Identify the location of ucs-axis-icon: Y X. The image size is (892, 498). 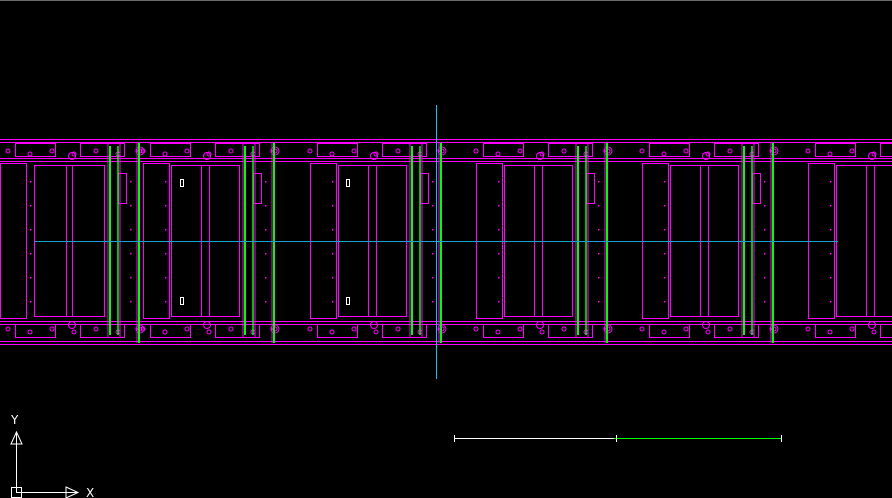
(52, 455).